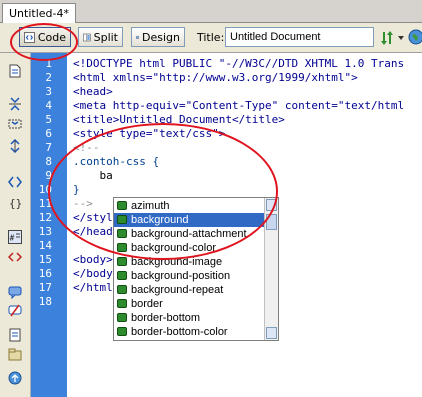  Describe the element at coordinates (45, 189) in the screenshot. I see `line-number: 10` at that location.